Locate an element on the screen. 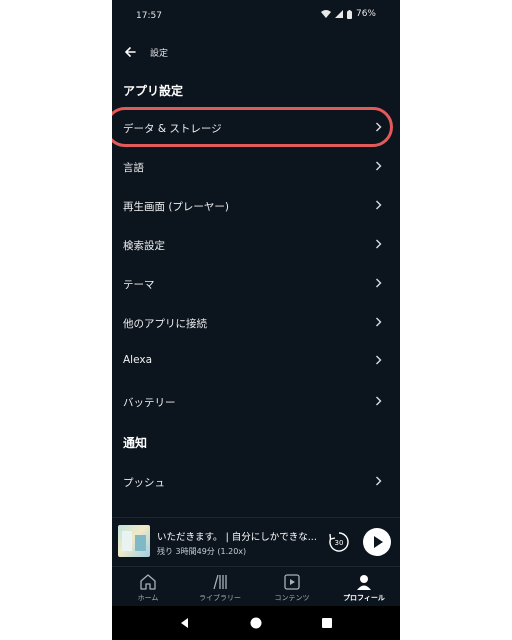 The width and height of the screenshot is (512, 640). nav-home-icon is located at coordinates (256, 623).